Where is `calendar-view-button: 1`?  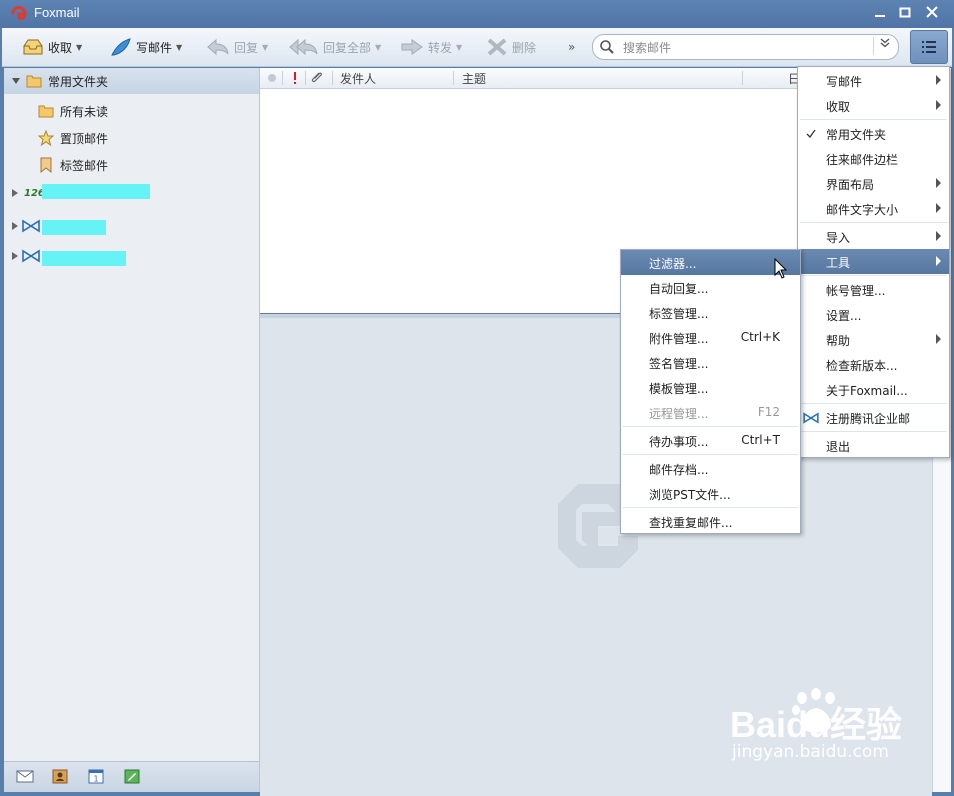
calendar-view-button: 1 is located at coordinates (96, 776).